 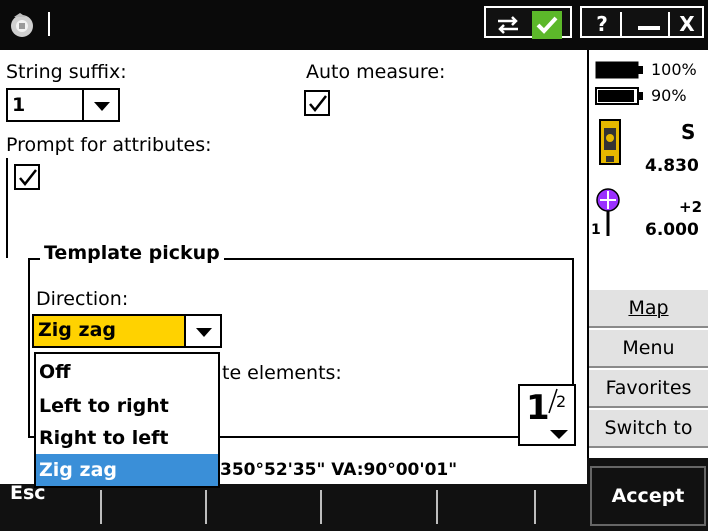 I want to click on dropdown-option: Left to right, so click(x=127, y=406).